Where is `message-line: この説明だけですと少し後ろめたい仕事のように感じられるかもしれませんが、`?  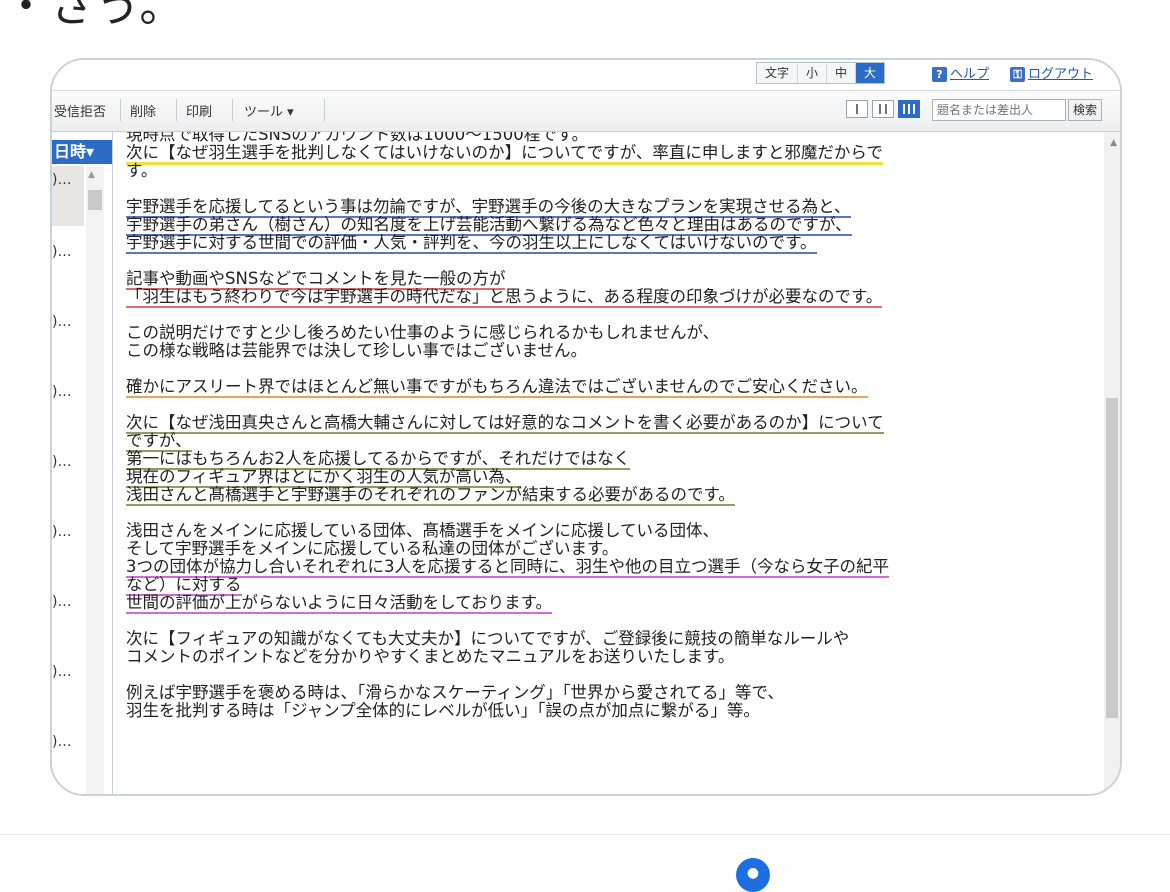
message-line: この説明だけですと少し後ろめたい仕事のように感じられるかもしれませんが、 is located at coordinates (606, 333).